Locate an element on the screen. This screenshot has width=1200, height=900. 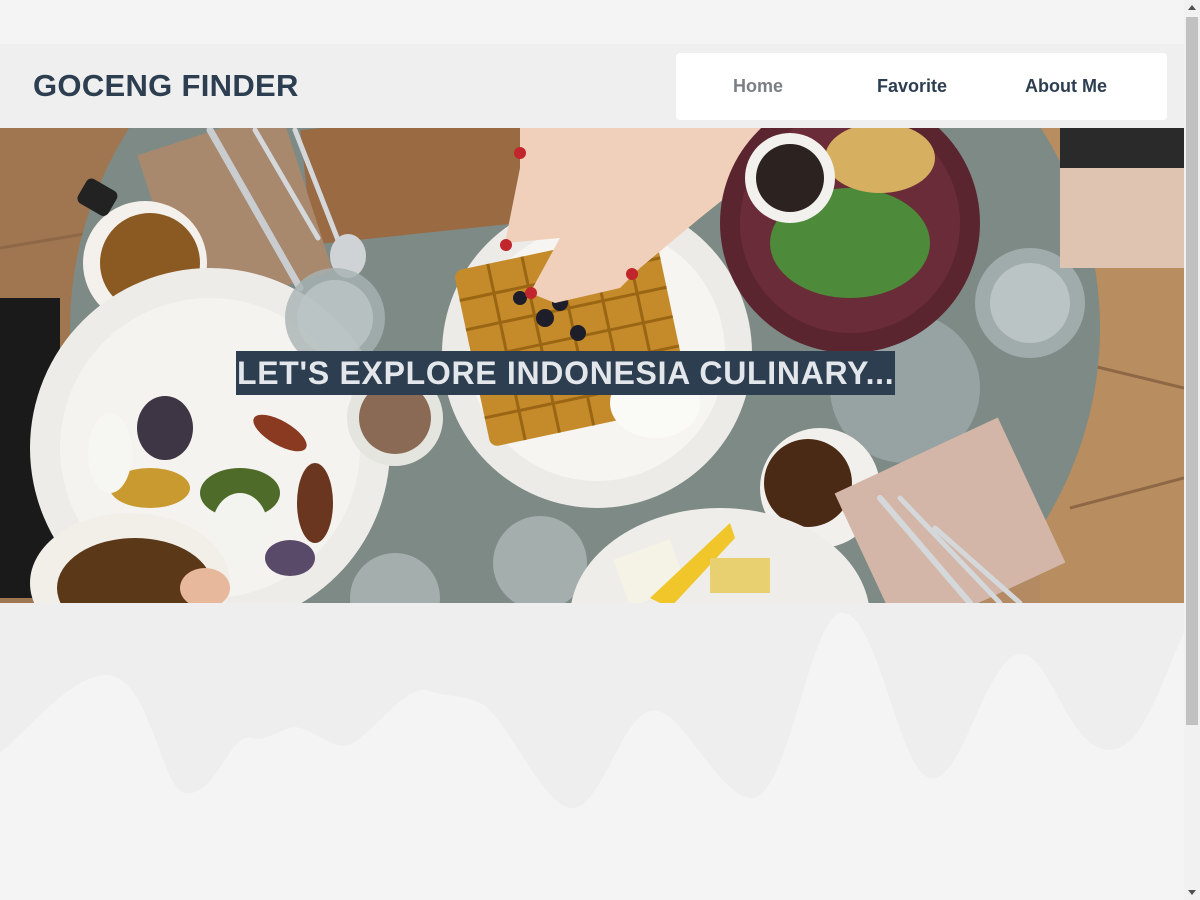
nav-home: Home is located at coordinates (758, 86).